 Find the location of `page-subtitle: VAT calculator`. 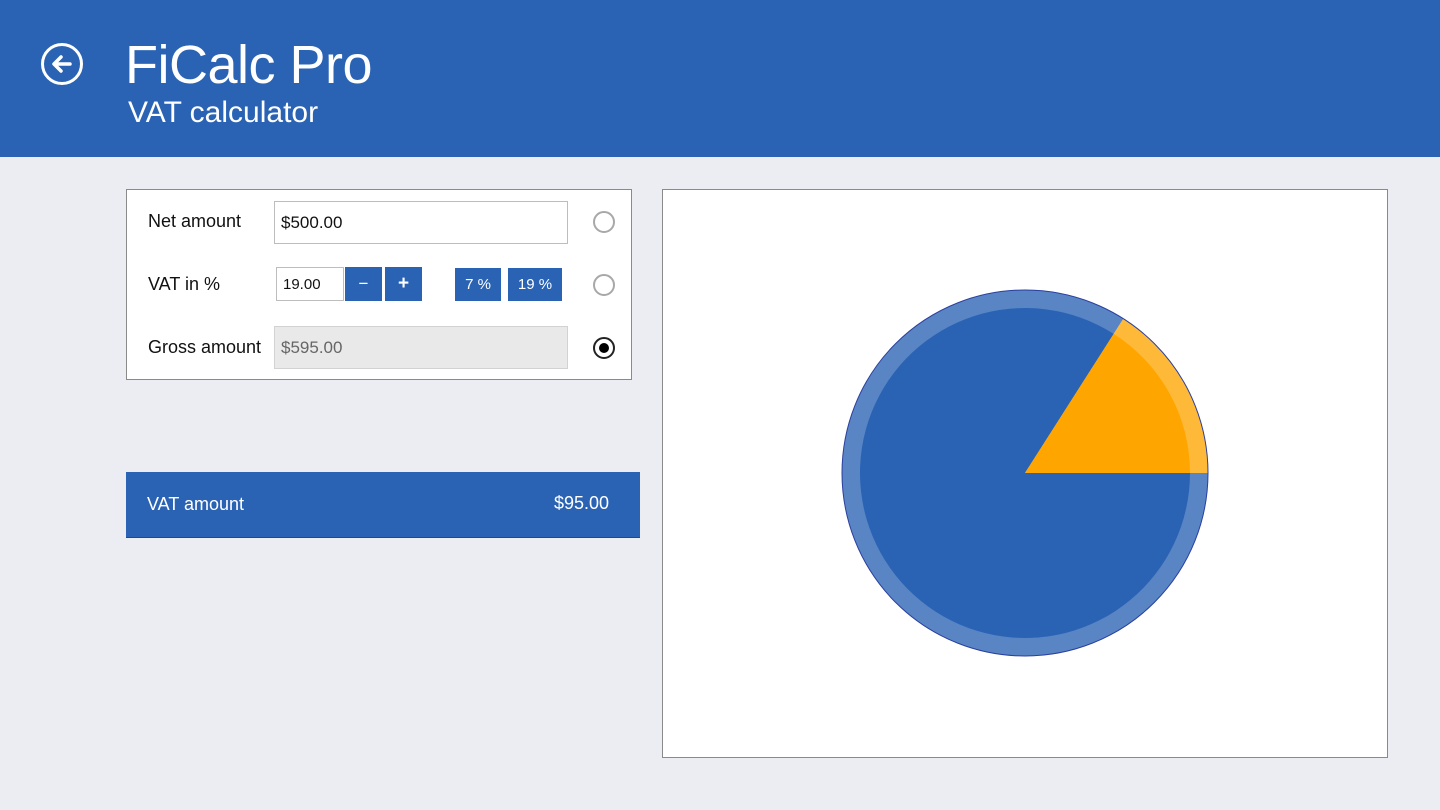

page-subtitle: VAT calculator is located at coordinates (223, 112).